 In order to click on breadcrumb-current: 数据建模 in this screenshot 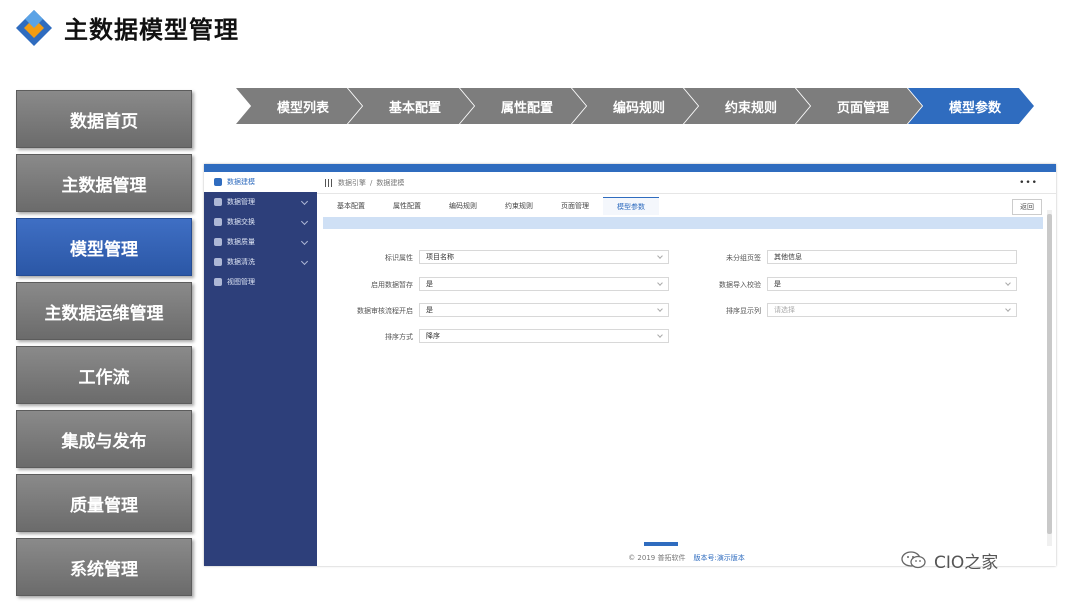, I will do `click(390, 182)`.